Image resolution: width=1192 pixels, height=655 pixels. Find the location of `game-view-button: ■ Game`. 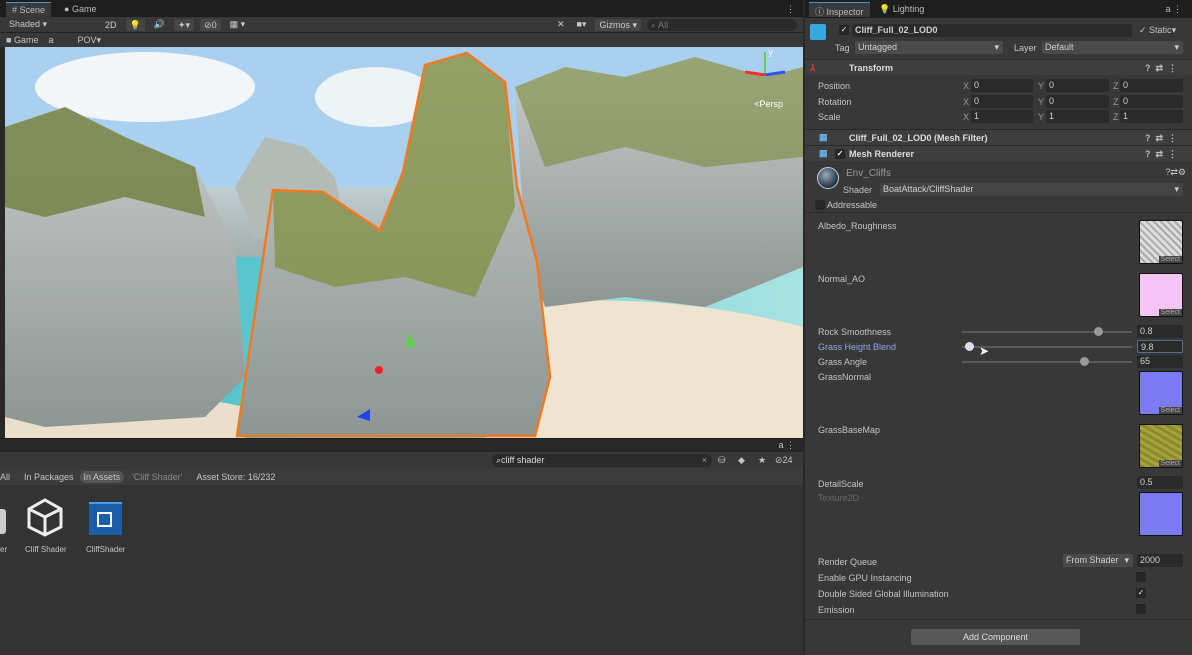

game-view-button: ■ Game is located at coordinates (22, 40).